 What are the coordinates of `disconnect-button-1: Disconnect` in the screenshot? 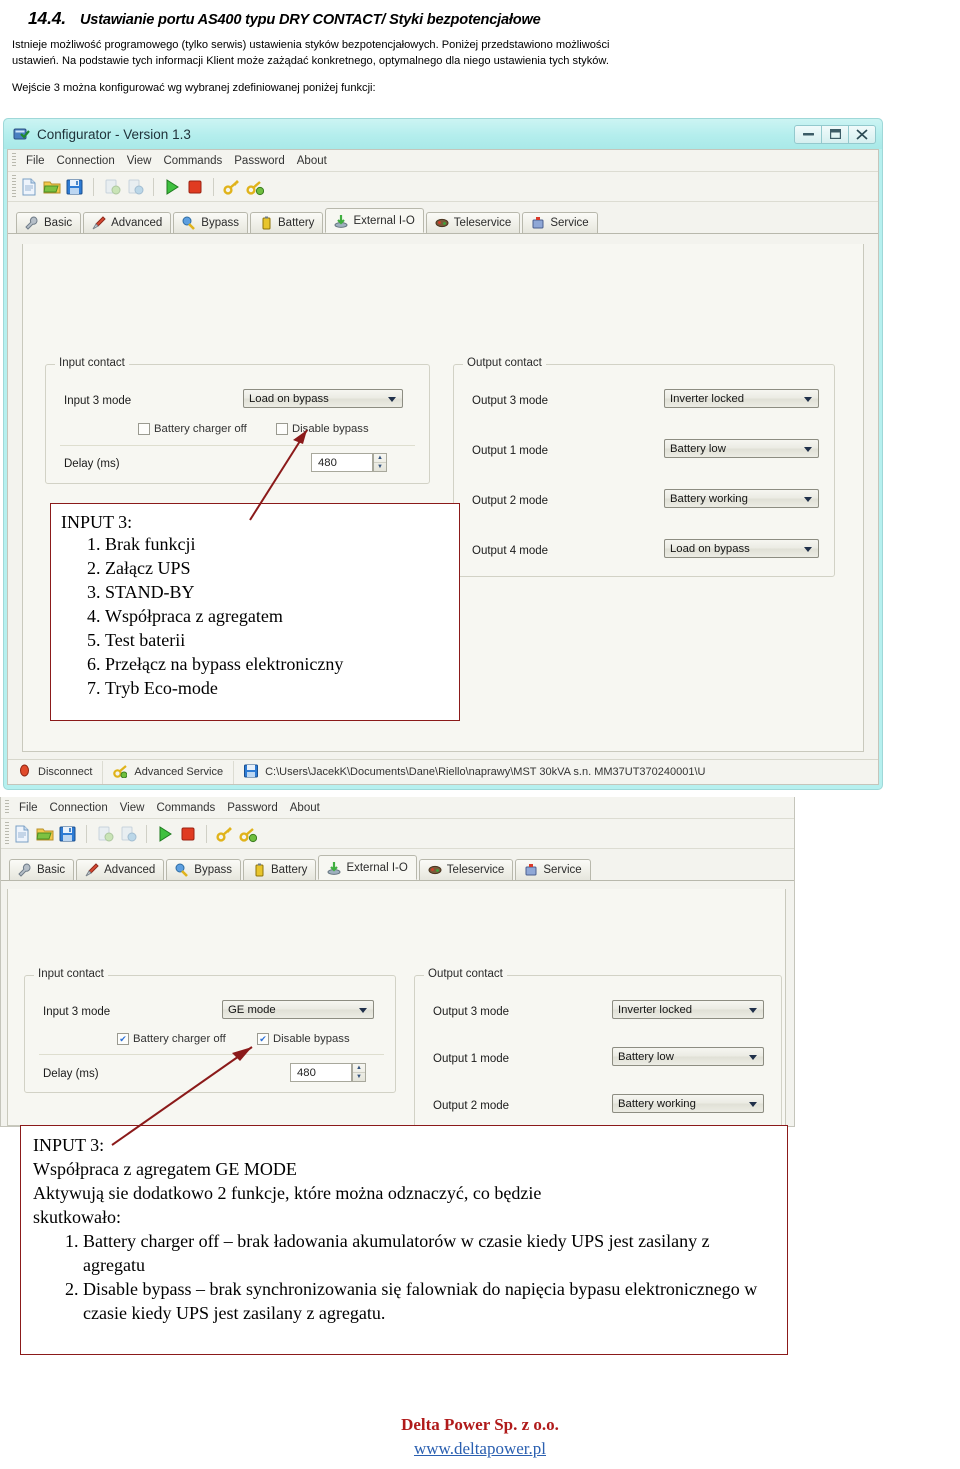 It's located at (56, 772).